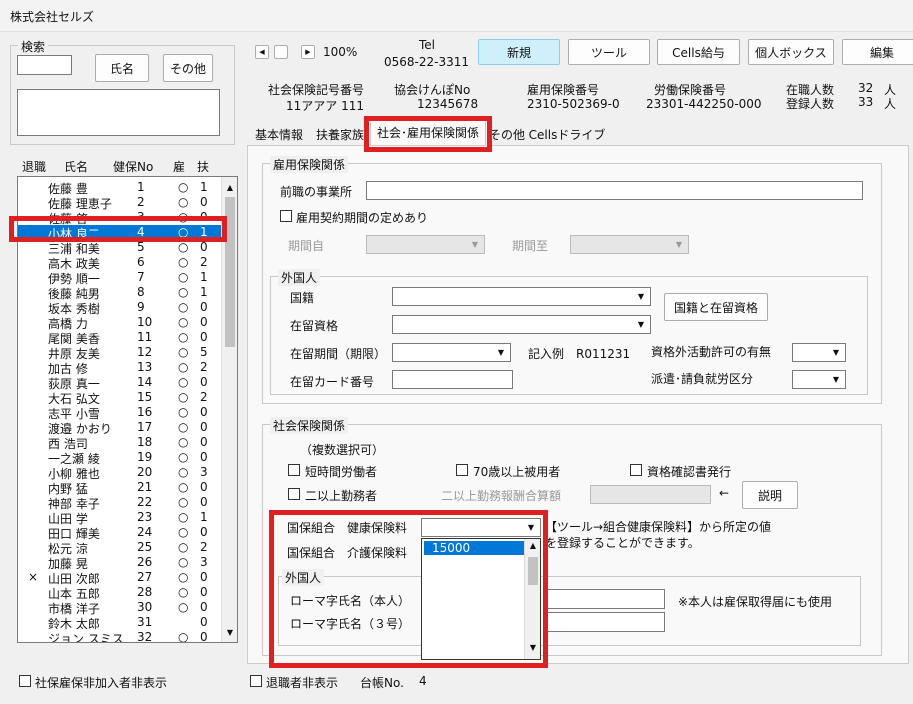 The height and width of the screenshot is (704, 913). What do you see at coordinates (519, 52) in the screenshot?
I see `new-button: 新規` at bounding box center [519, 52].